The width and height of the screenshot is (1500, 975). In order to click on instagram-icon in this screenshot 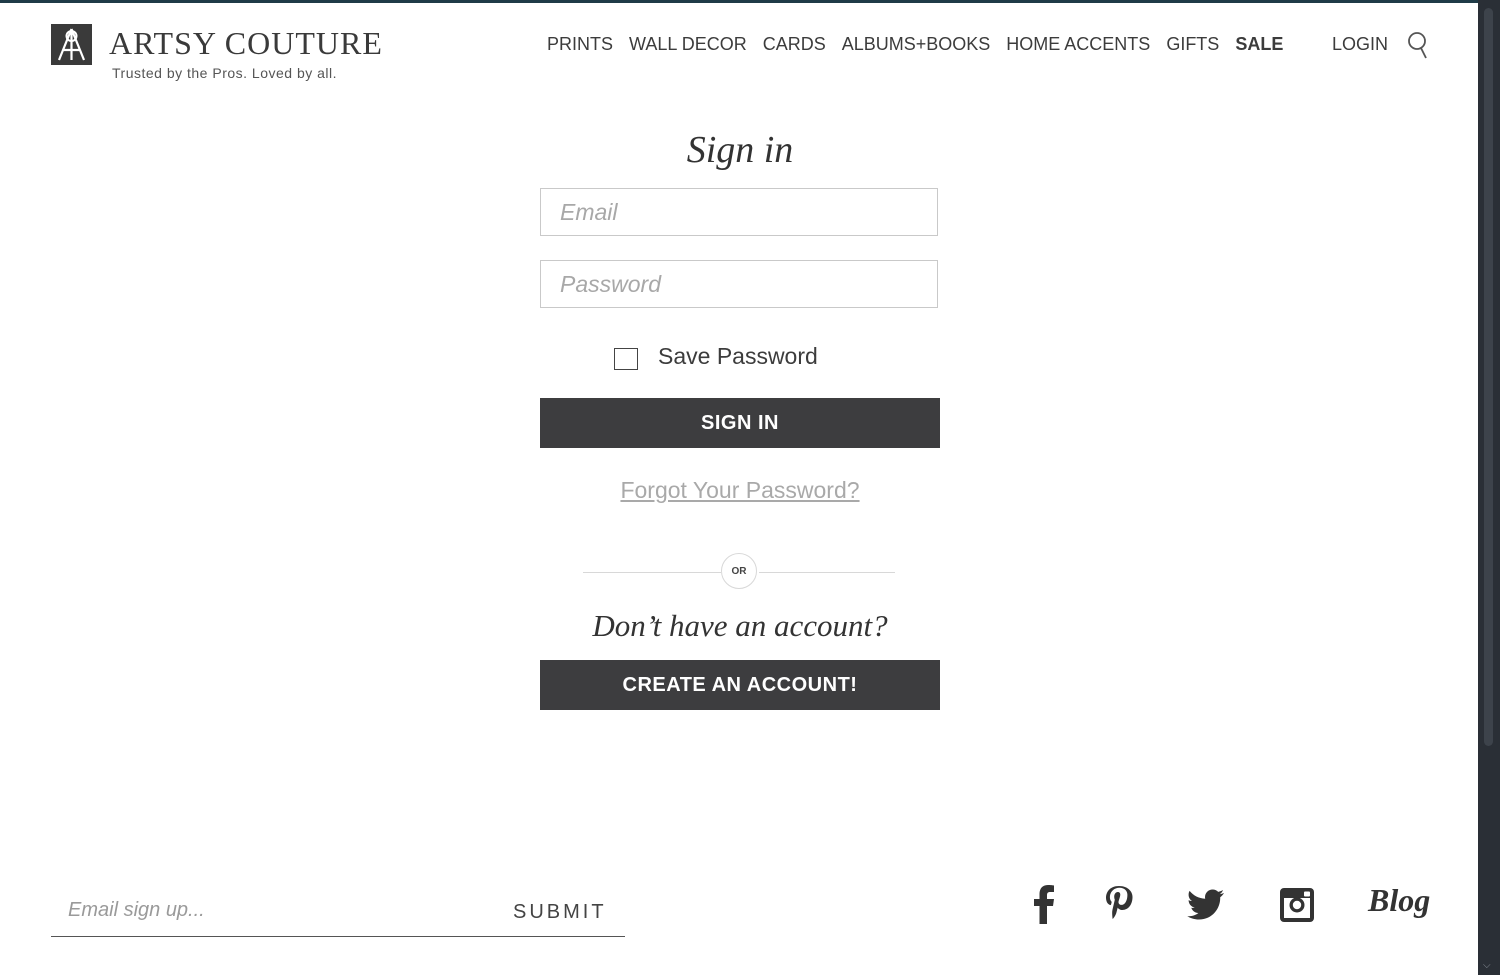, I will do `click(1297, 906)`.